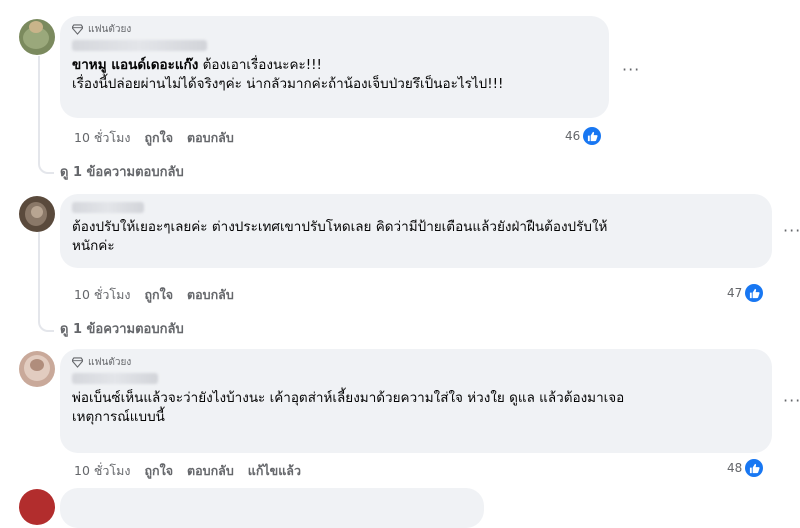 This screenshot has width=800, height=528. I want to click on comment-text: ต้องเอาเรื่องนะคะ!!!, so click(262, 65).